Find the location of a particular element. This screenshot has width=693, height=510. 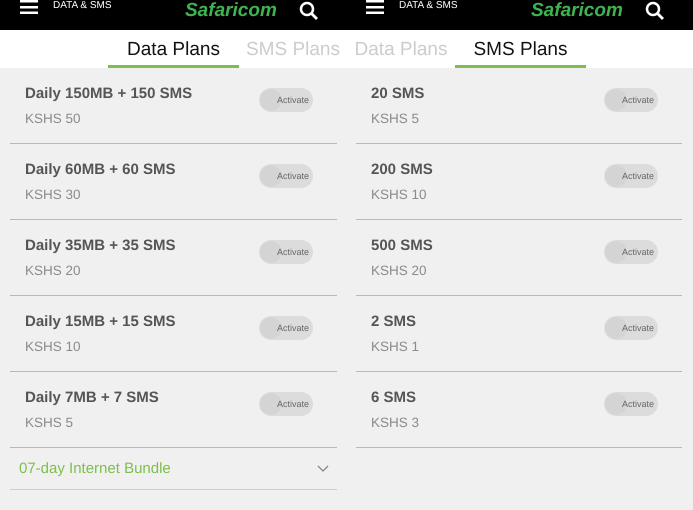

plan-name: Daily 35MB + 35 SMS is located at coordinates (100, 245).